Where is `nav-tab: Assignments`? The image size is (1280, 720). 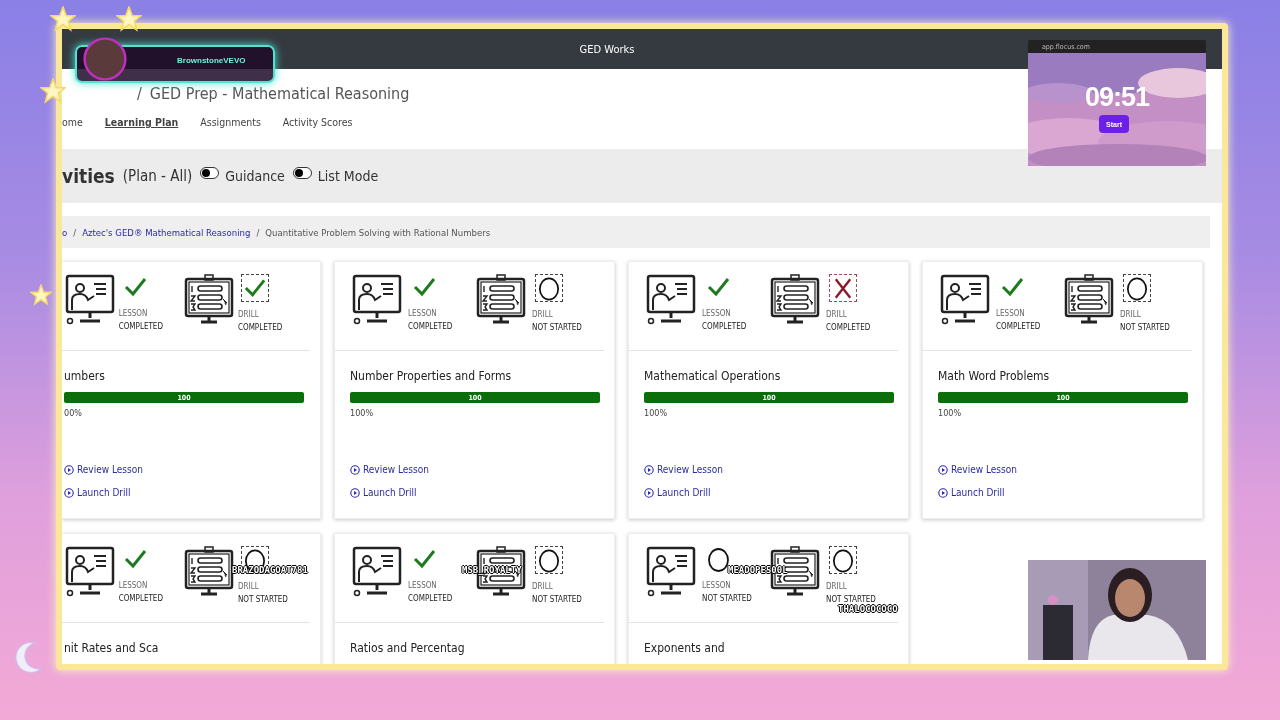 nav-tab: Assignments is located at coordinates (230, 122).